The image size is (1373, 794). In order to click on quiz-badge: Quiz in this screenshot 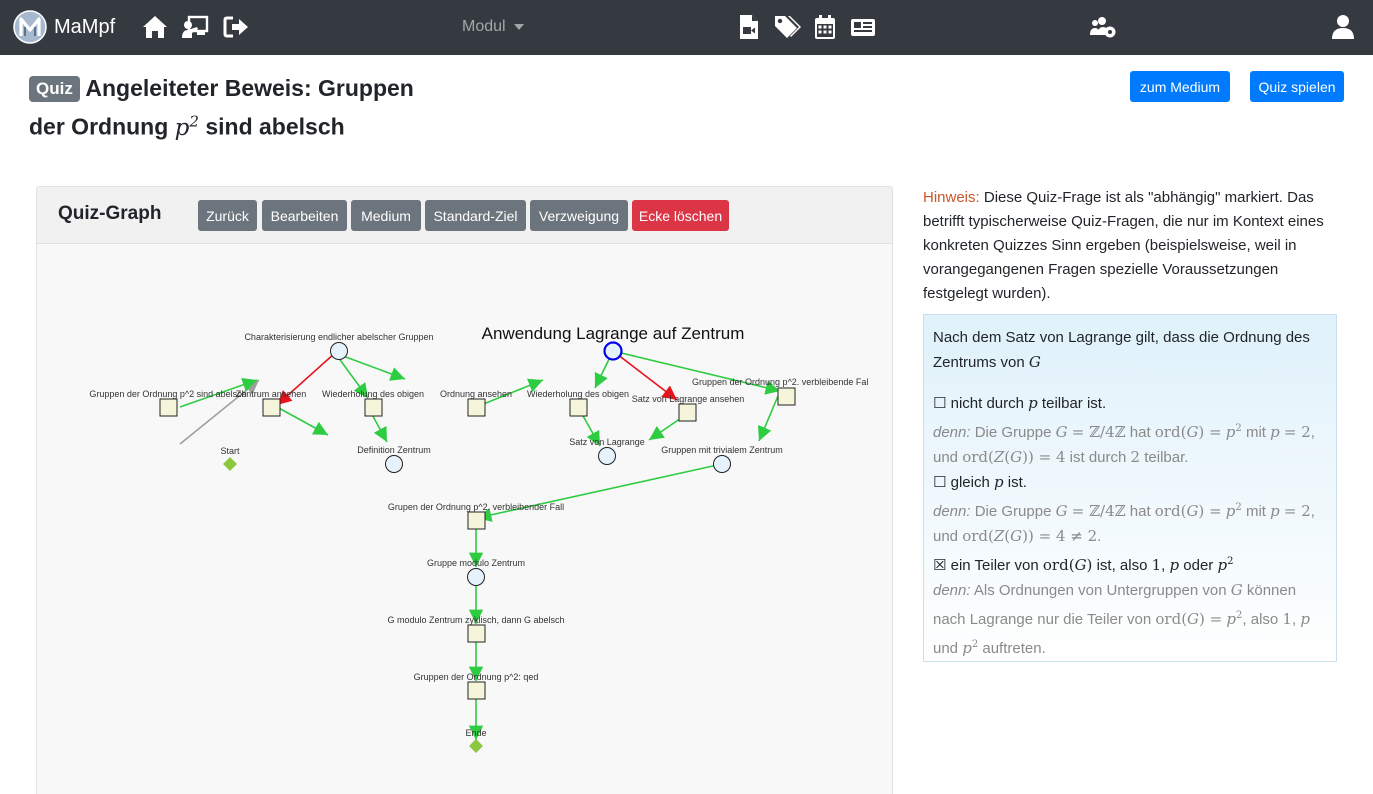, I will do `click(54, 89)`.